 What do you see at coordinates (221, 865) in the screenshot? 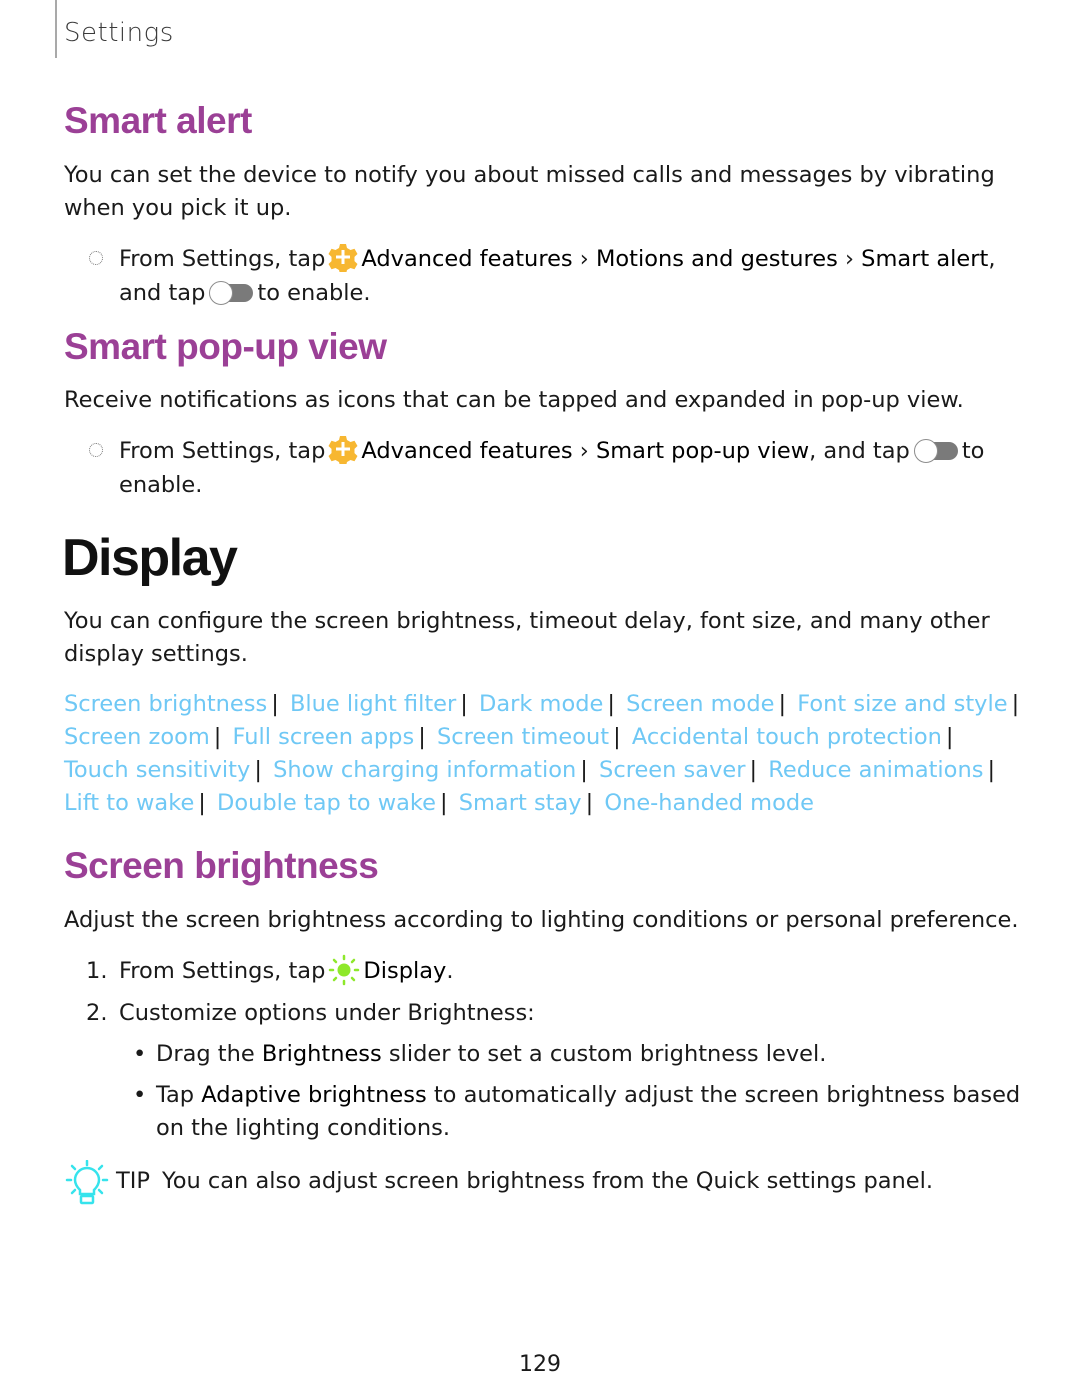
I see `screen-brightness-heading: Screen brightness` at bounding box center [221, 865].